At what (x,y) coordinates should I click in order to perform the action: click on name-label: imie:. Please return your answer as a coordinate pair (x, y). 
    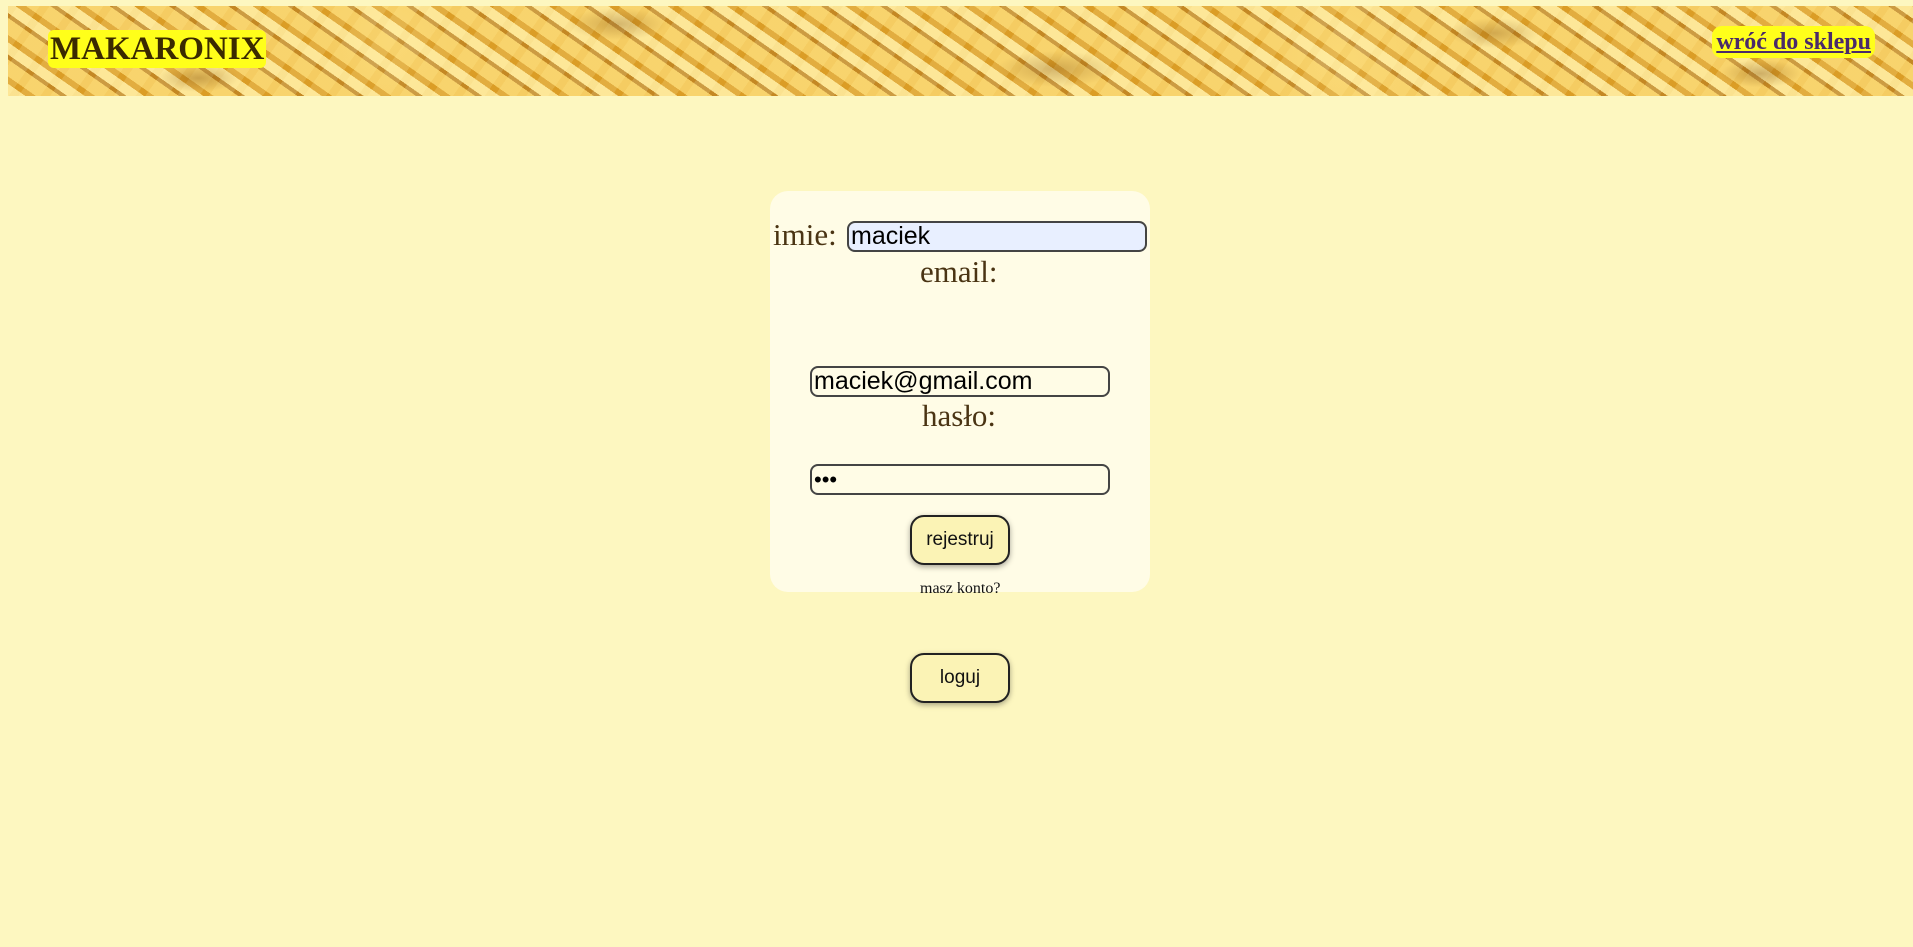
    Looking at the image, I should click on (805, 234).